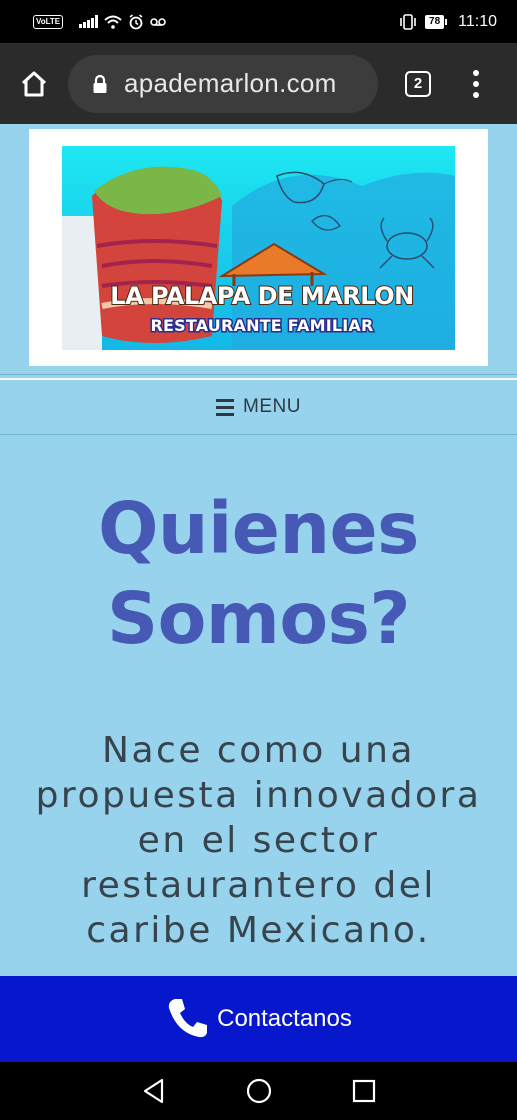  What do you see at coordinates (136, 21) in the screenshot?
I see `alarm-icon` at bounding box center [136, 21].